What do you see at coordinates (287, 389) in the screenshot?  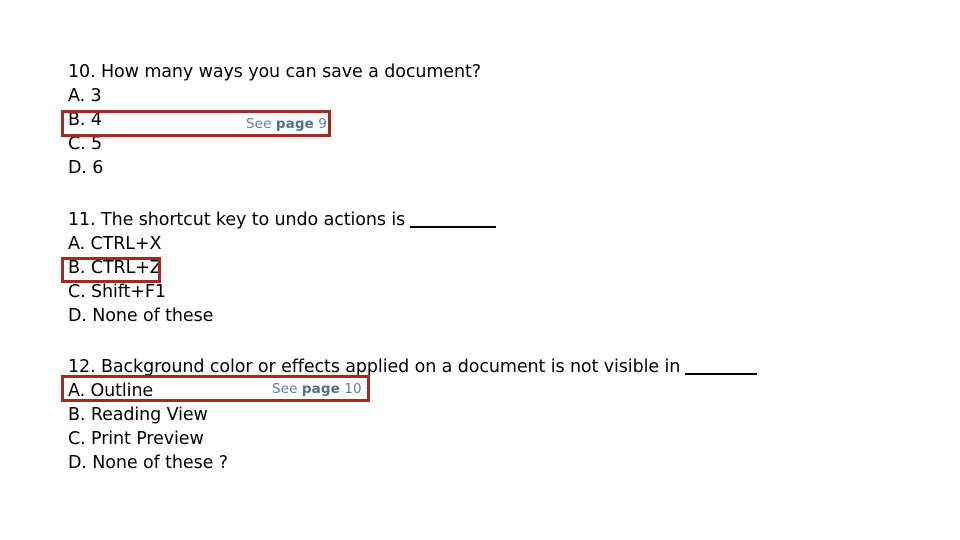 I see `see-page-10-prefix: See` at bounding box center [287, 389].